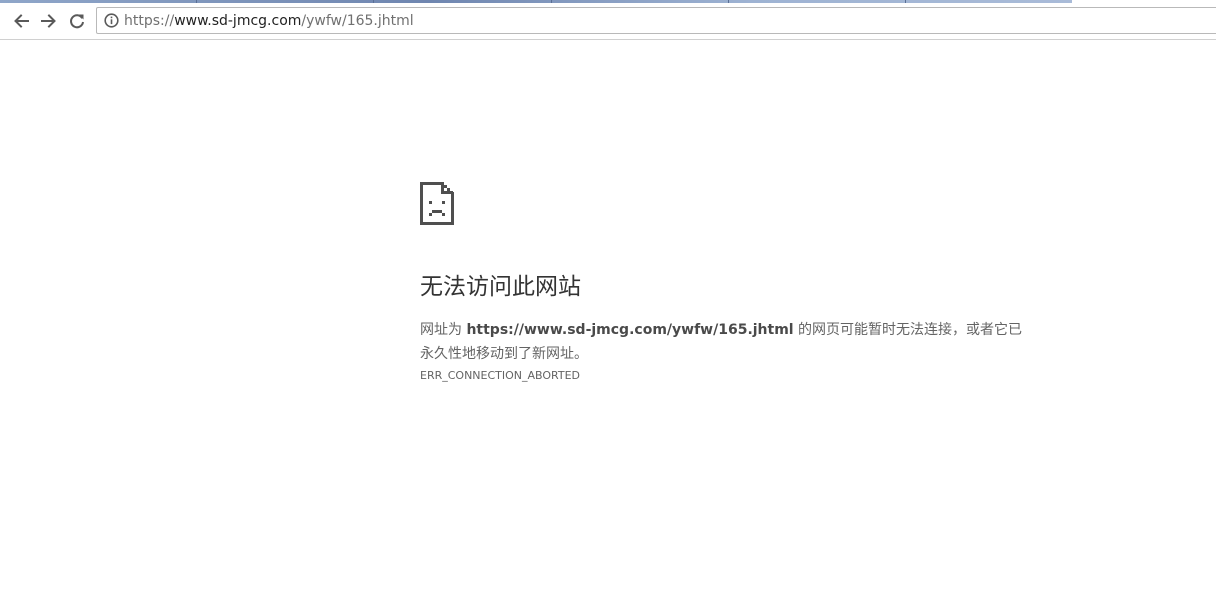 The height and width of the screenshot is (602, 1216). I want to click on arrow-right-icon, so click(48, 21).